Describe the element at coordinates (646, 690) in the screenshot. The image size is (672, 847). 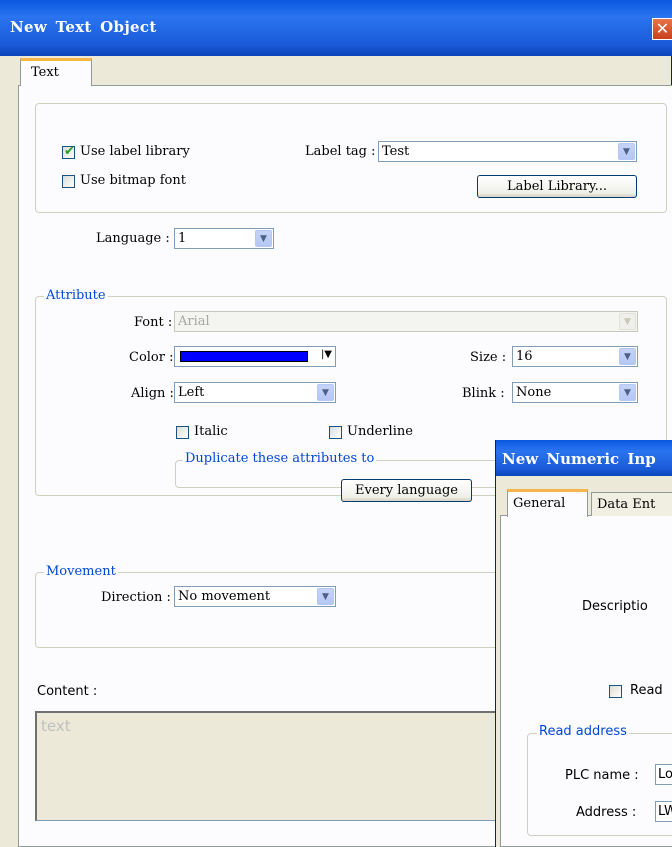
I see `read-only-label: Read` at that location.